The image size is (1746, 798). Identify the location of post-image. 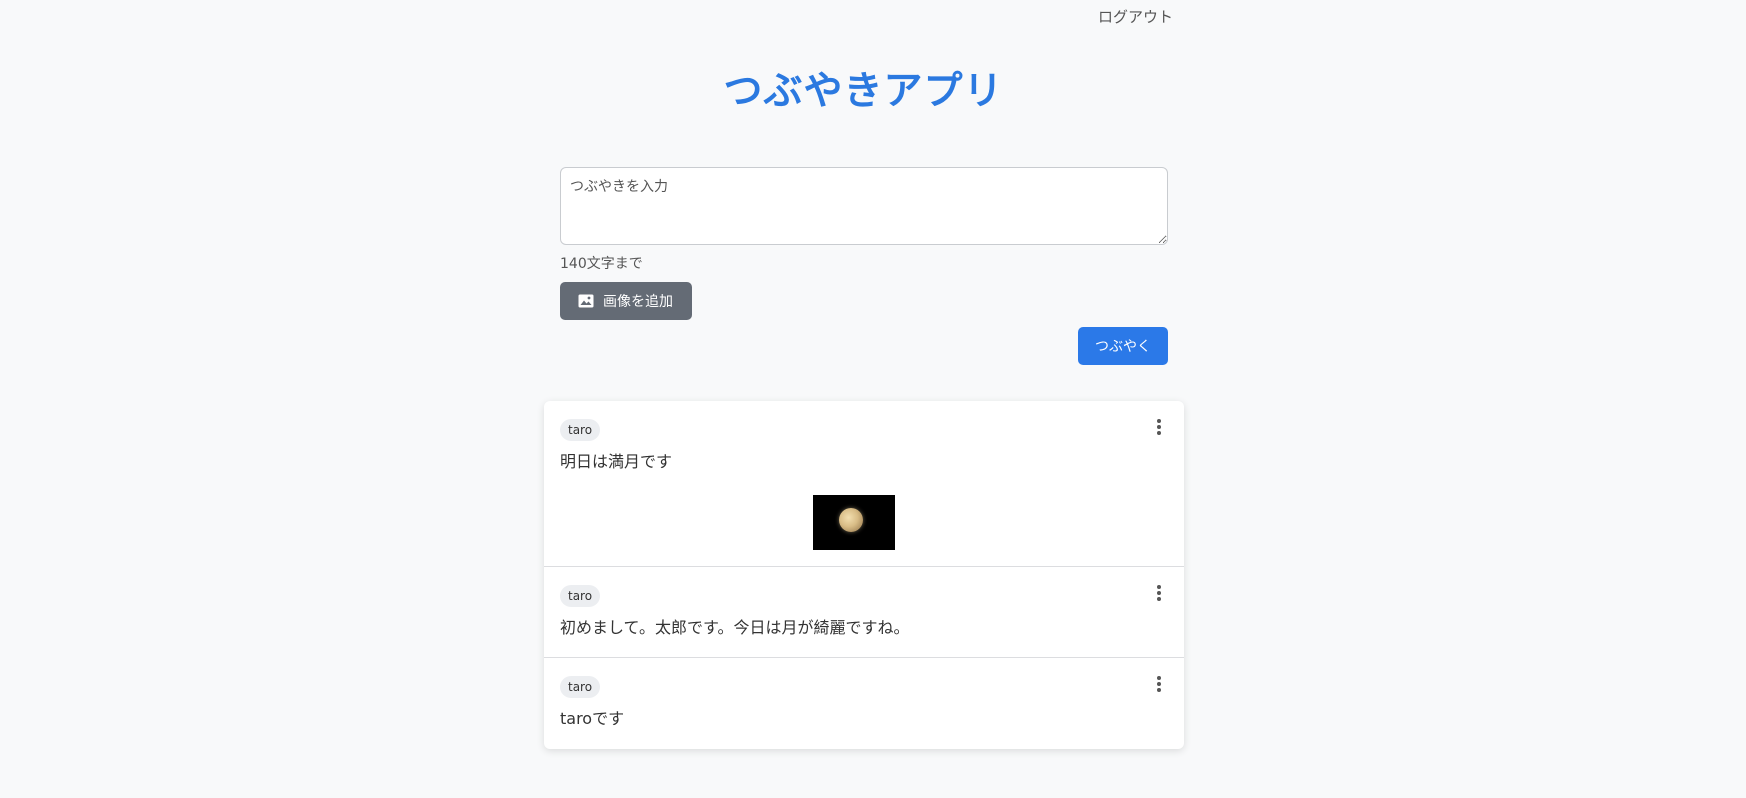
(854, 522).